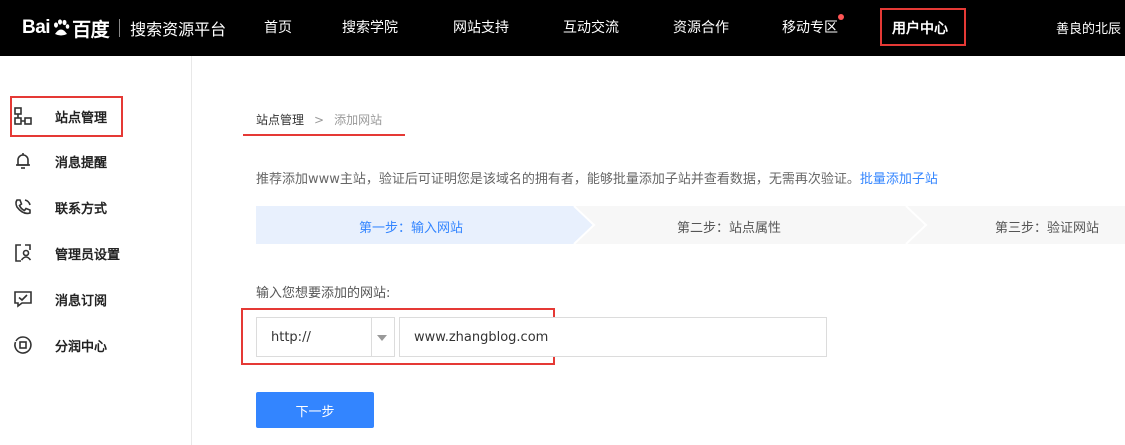 Image resolution: width=1125 pixels, height=445 pixels. I want to click on notification-dot, so click(841, 17).